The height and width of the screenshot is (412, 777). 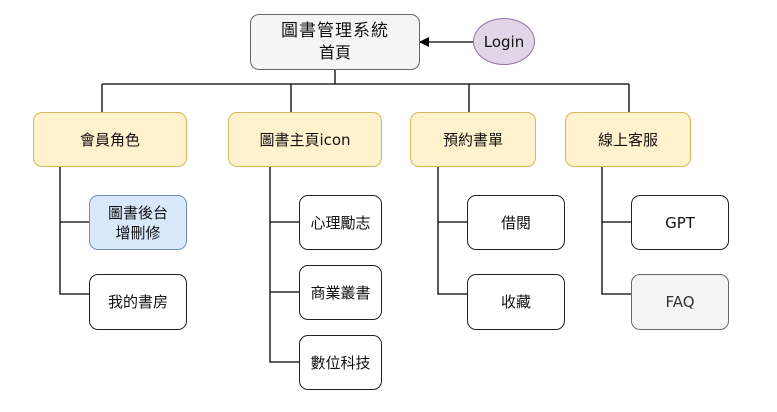 I want to click on child-faq: FAQ, so click(x=680, y=302).